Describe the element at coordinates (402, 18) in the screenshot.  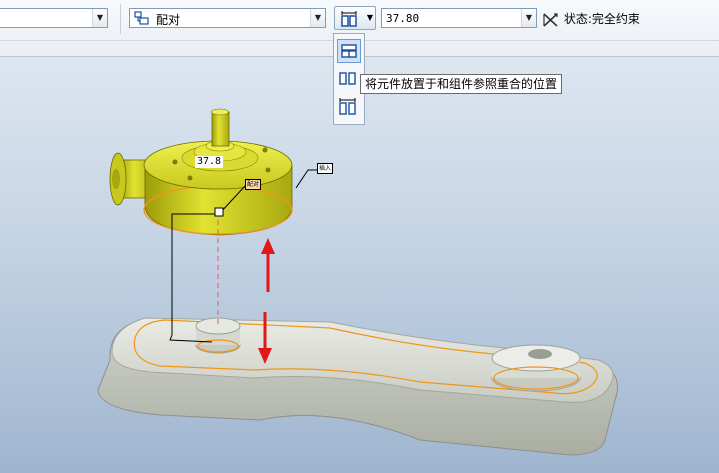
I see `offset-value-input: 37.80` at that location.